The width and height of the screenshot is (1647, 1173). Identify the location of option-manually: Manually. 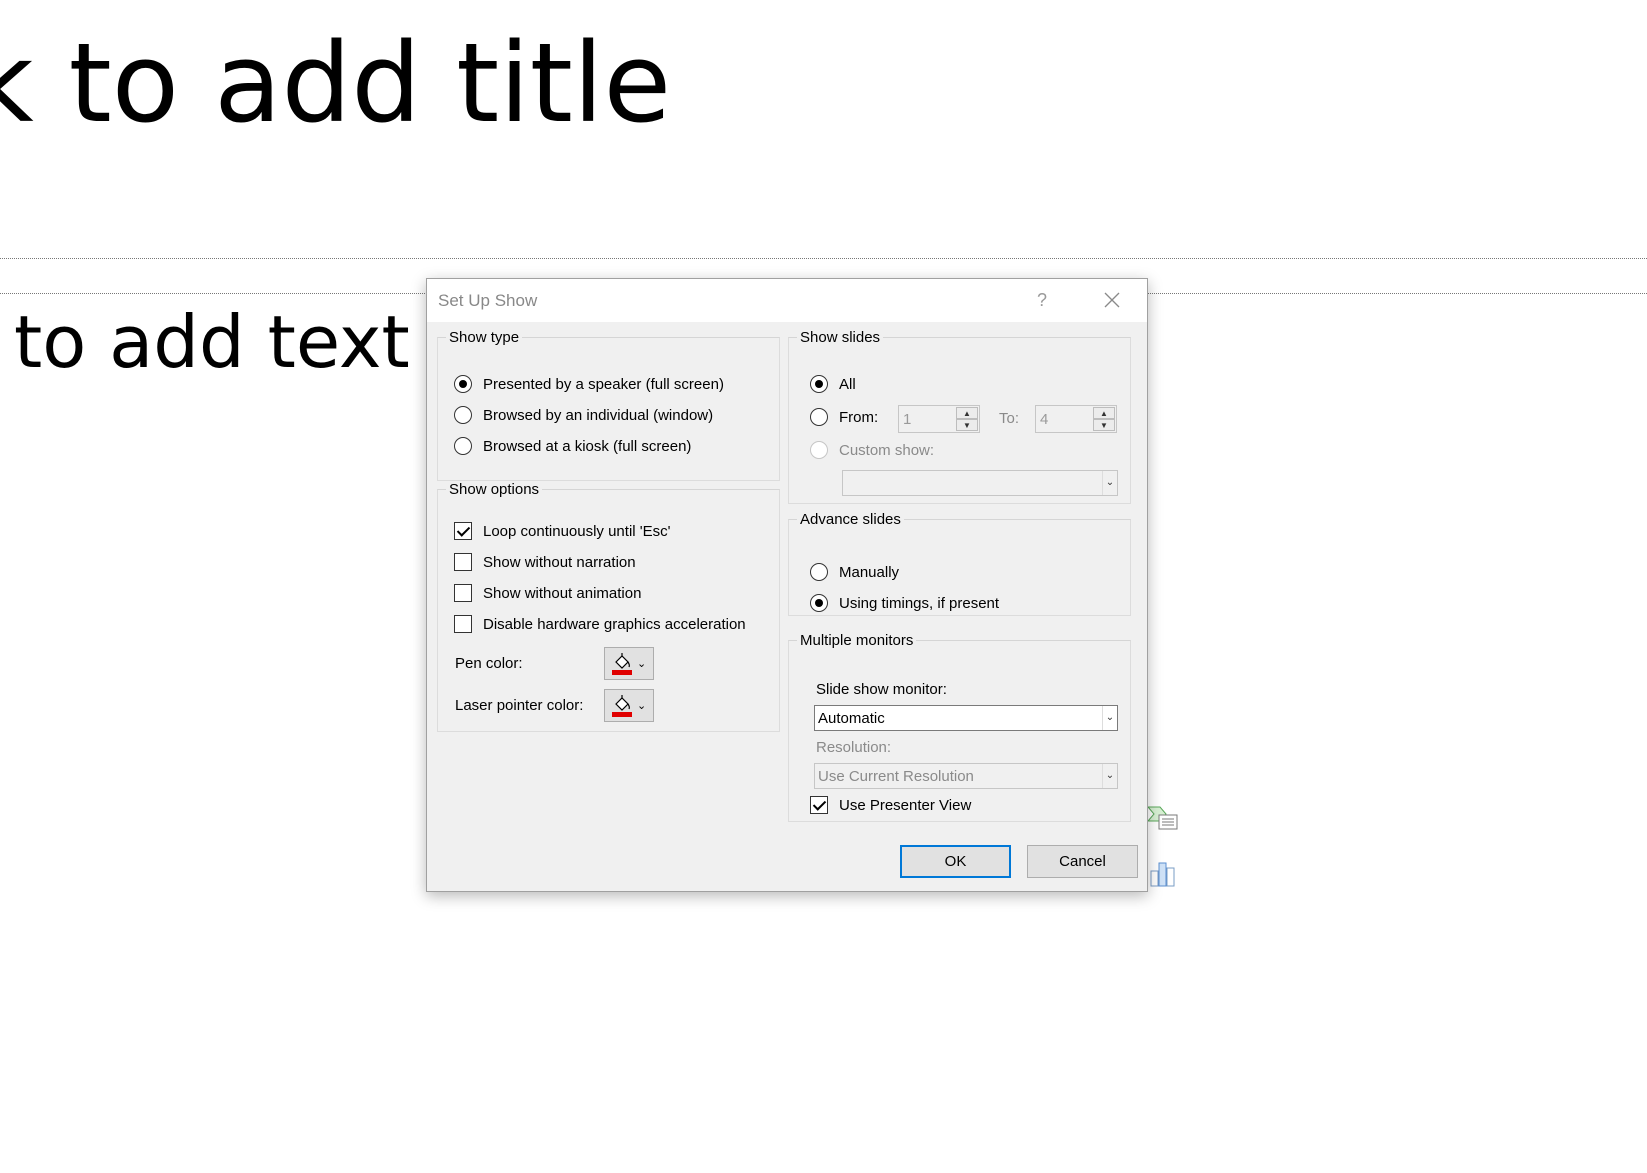
(854, 572).